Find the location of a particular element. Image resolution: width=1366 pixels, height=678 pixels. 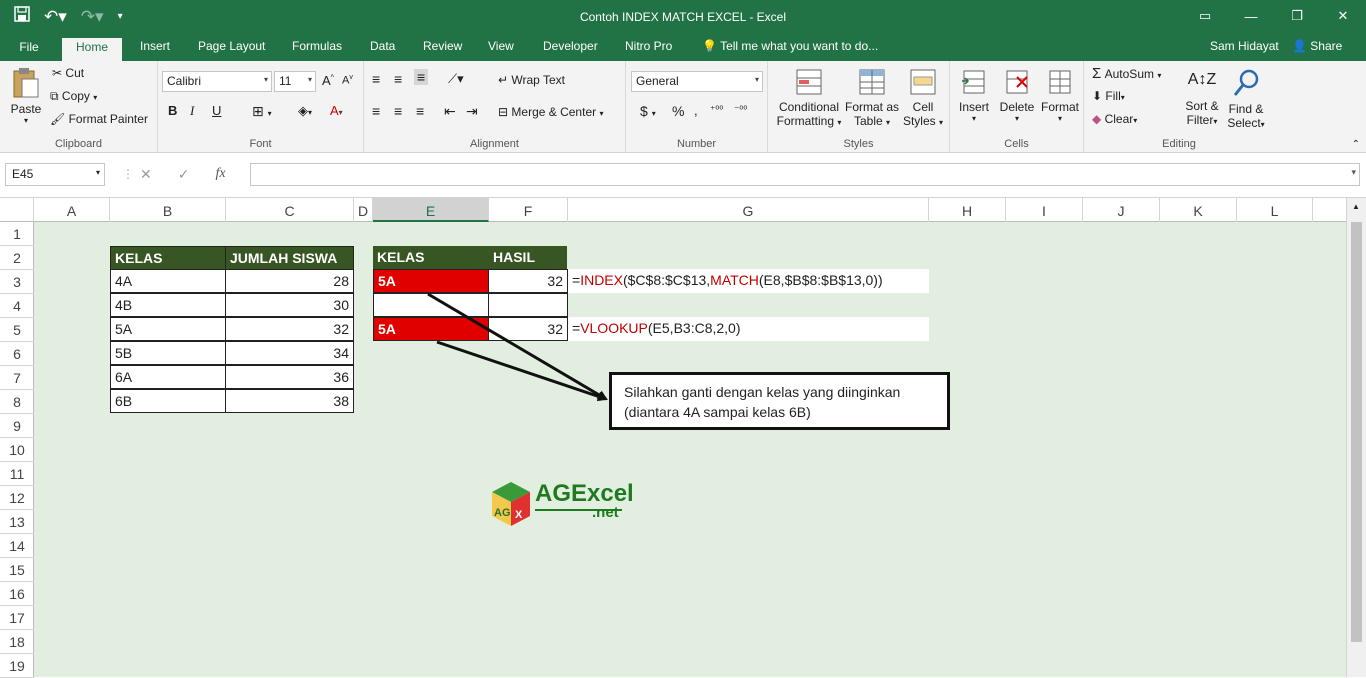

currency-button: $ ▾ is located at coordinates (648, 111).